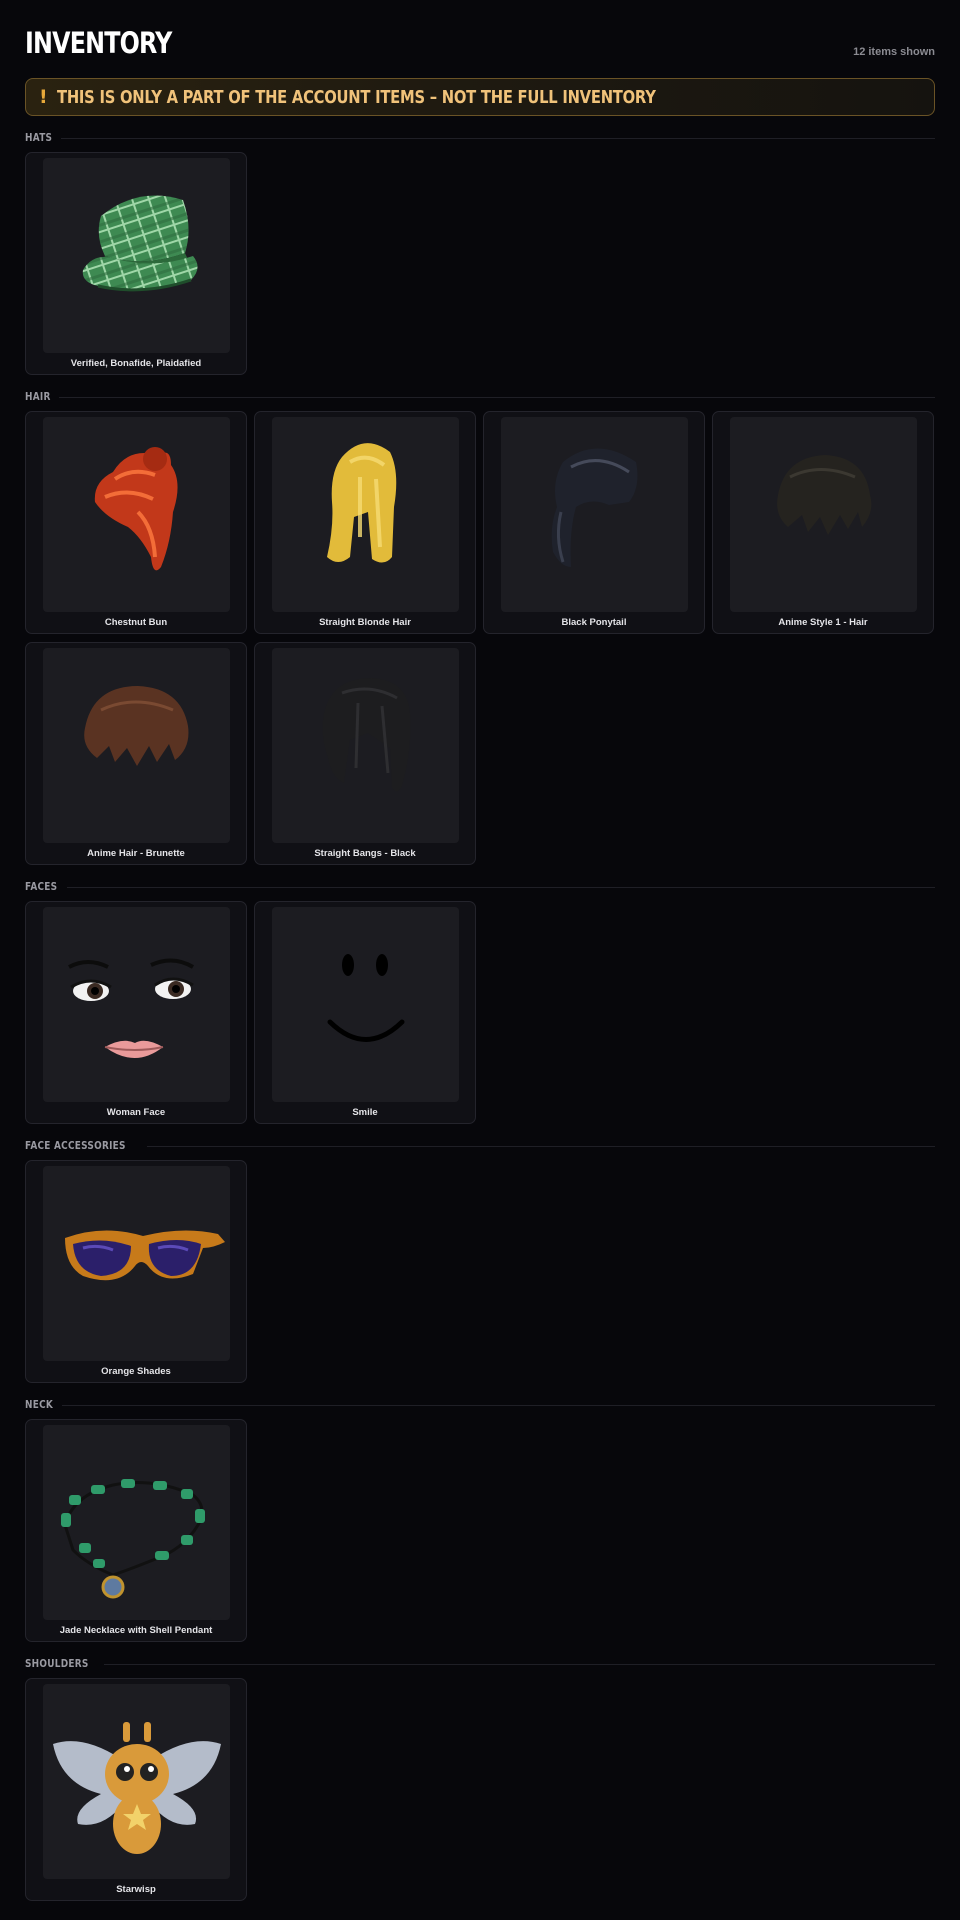 Image resolution: width=960 pixels, height=1920 pixels. I want to click on section-header-hats: HATS, so click(480, 138).